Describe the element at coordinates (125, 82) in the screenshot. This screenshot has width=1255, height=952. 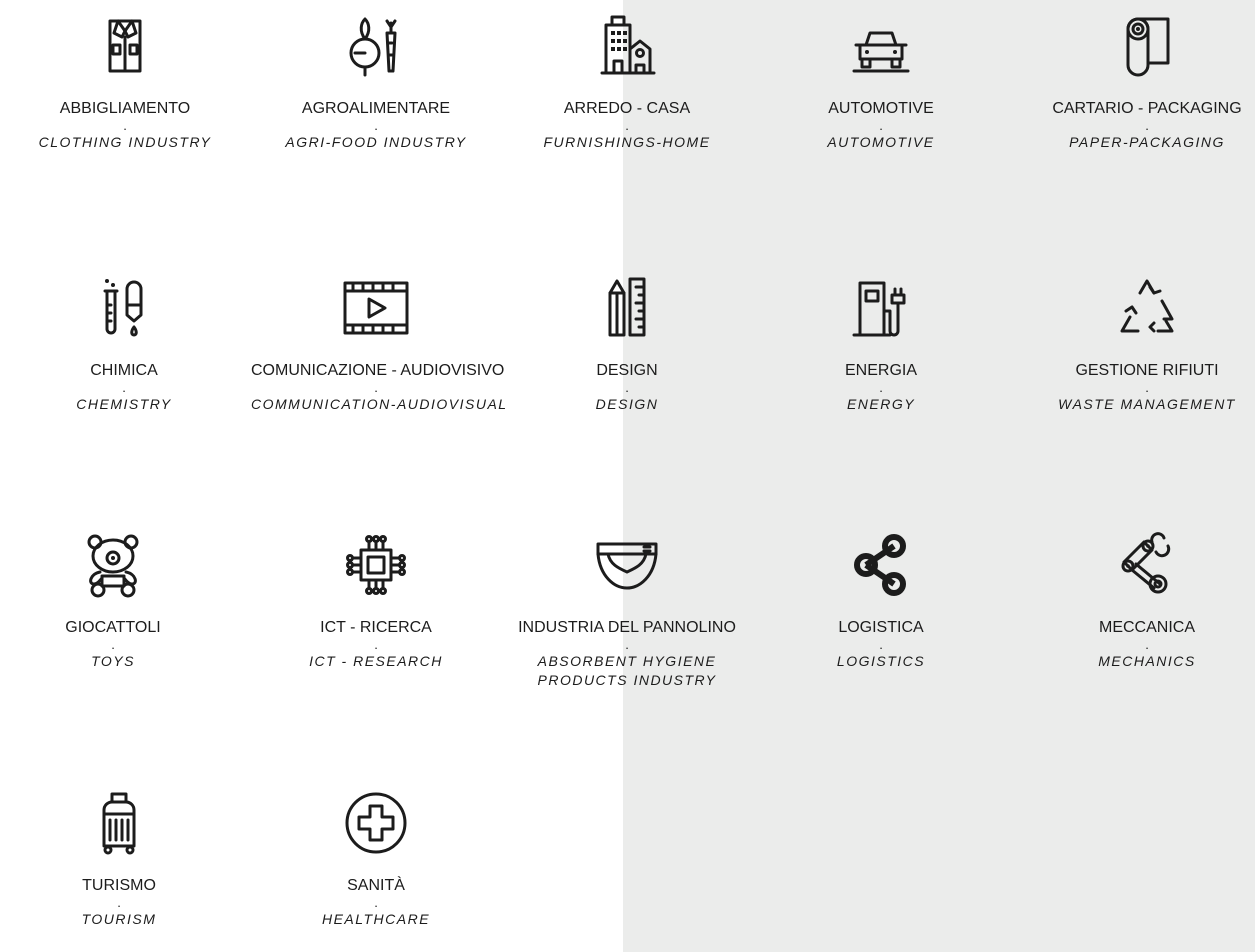
I see `sector-abbigliamento: ABBIGLIAMENTO . CLOTHING INDUSTRY` at that location.